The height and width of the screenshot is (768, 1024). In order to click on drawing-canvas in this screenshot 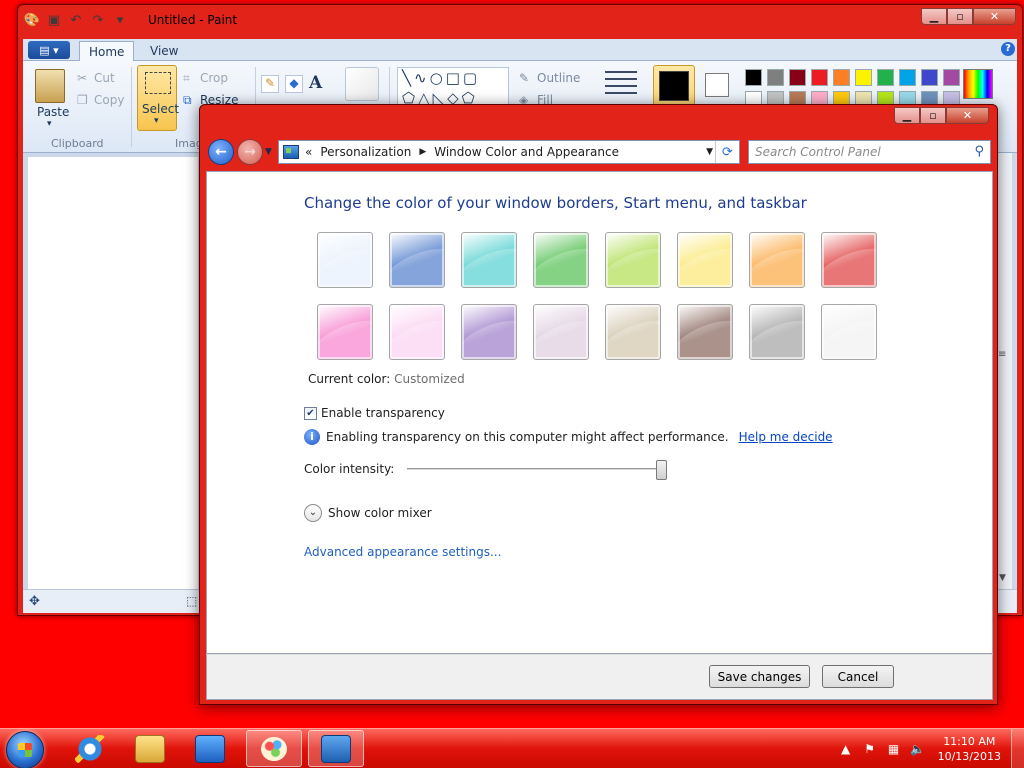, I will do `click(113, 373)`.